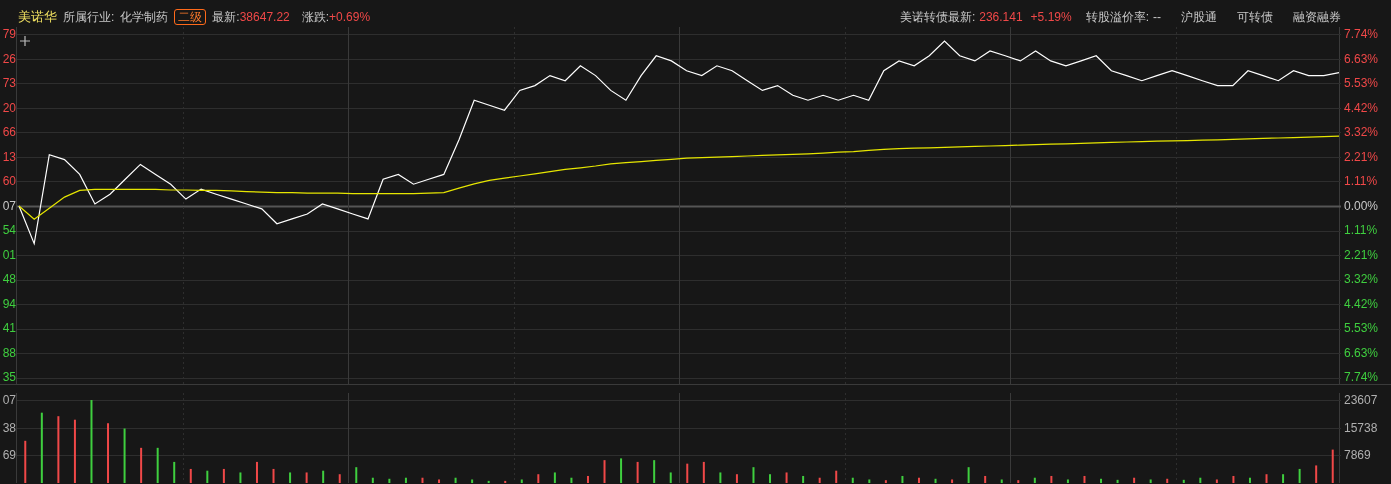  Describe the element at coordinates (264, 17) in the screenshot. I see `price-value: 38647.22` at that location.